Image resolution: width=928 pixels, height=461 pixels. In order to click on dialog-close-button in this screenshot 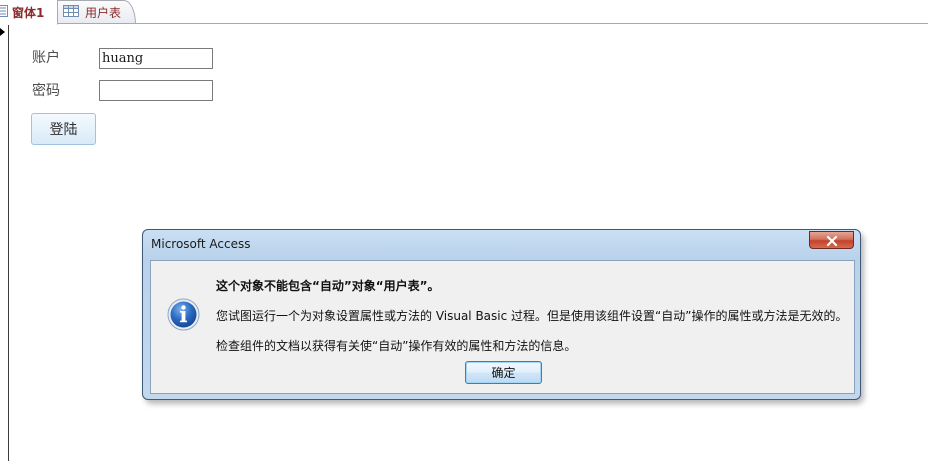, I will do `click(831, 240)`.